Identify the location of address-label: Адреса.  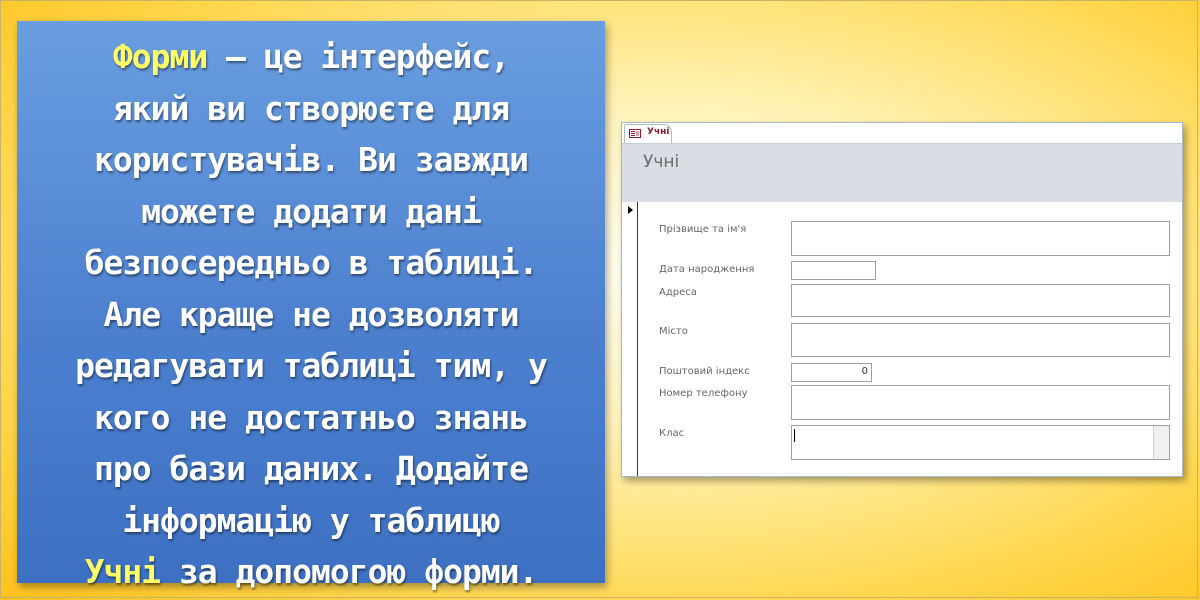
(678, 292).